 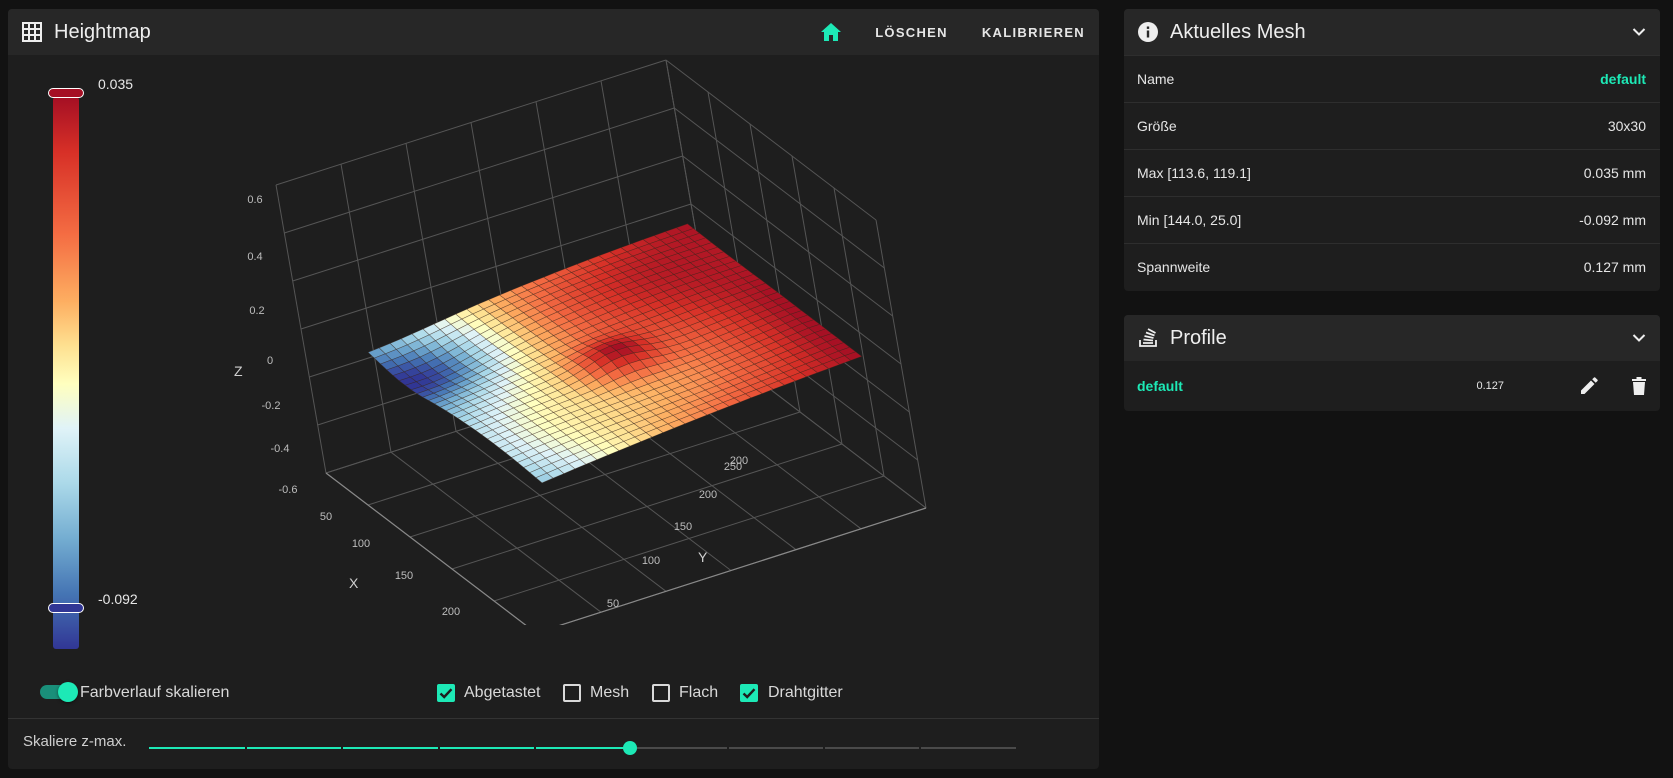 I want to click on home-icon, so click(x=831, y=32).